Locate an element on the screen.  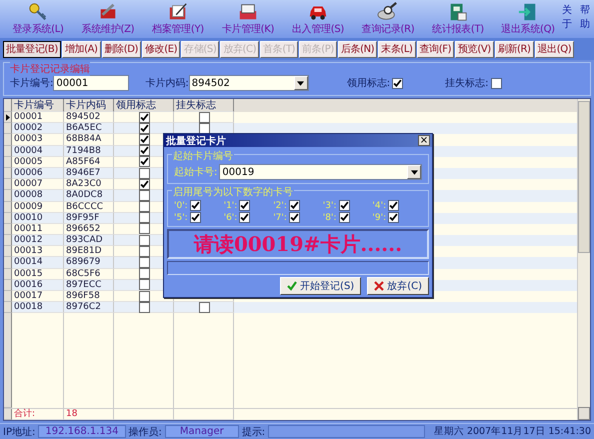
menu-item: 卡片管理(K) is located at coordinates (248, 19).